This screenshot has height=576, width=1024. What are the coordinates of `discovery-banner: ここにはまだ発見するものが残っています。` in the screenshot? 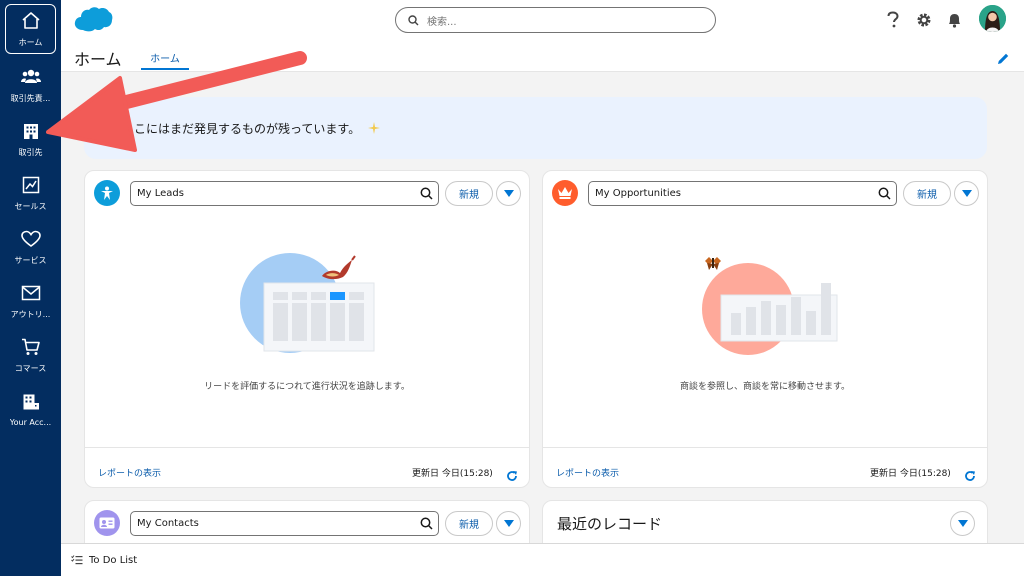 It's located at (535, 128).